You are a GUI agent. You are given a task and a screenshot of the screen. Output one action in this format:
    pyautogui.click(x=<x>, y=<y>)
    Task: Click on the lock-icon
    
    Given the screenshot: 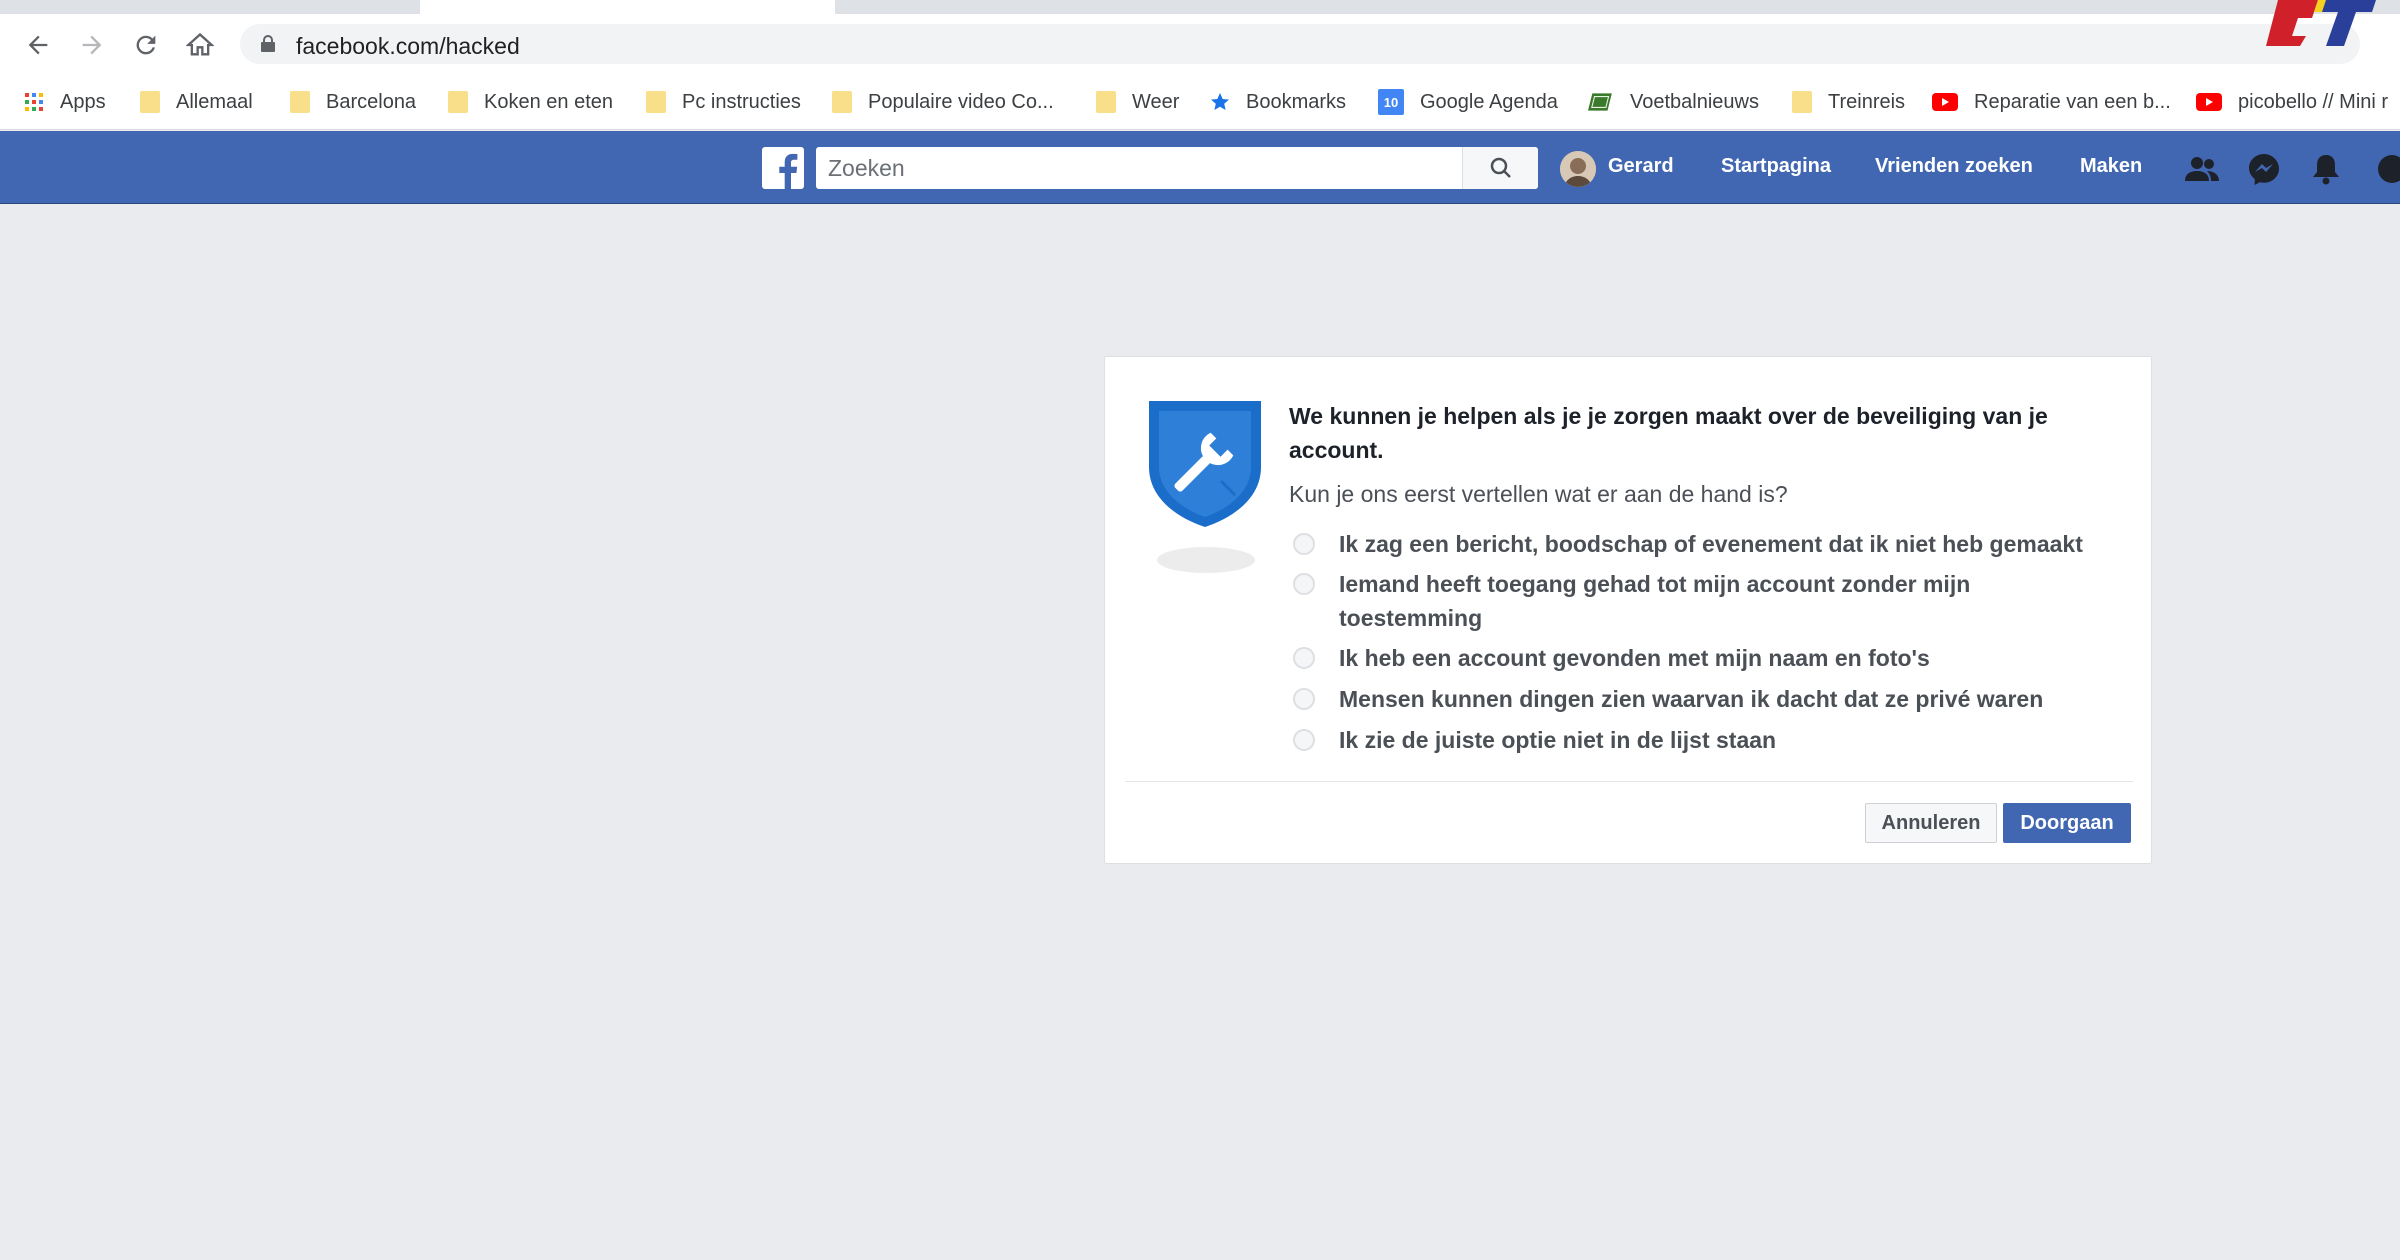 What is the action you would take?
    pyautogui.click(x=268, y=43)
    